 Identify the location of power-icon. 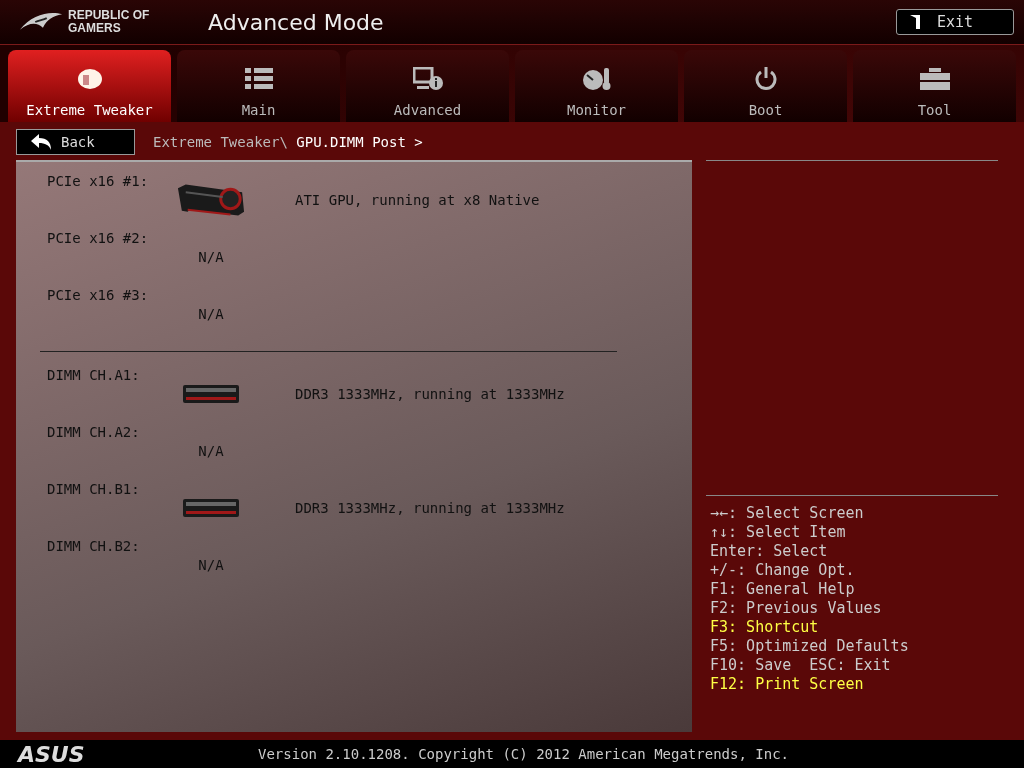
(765, 79).